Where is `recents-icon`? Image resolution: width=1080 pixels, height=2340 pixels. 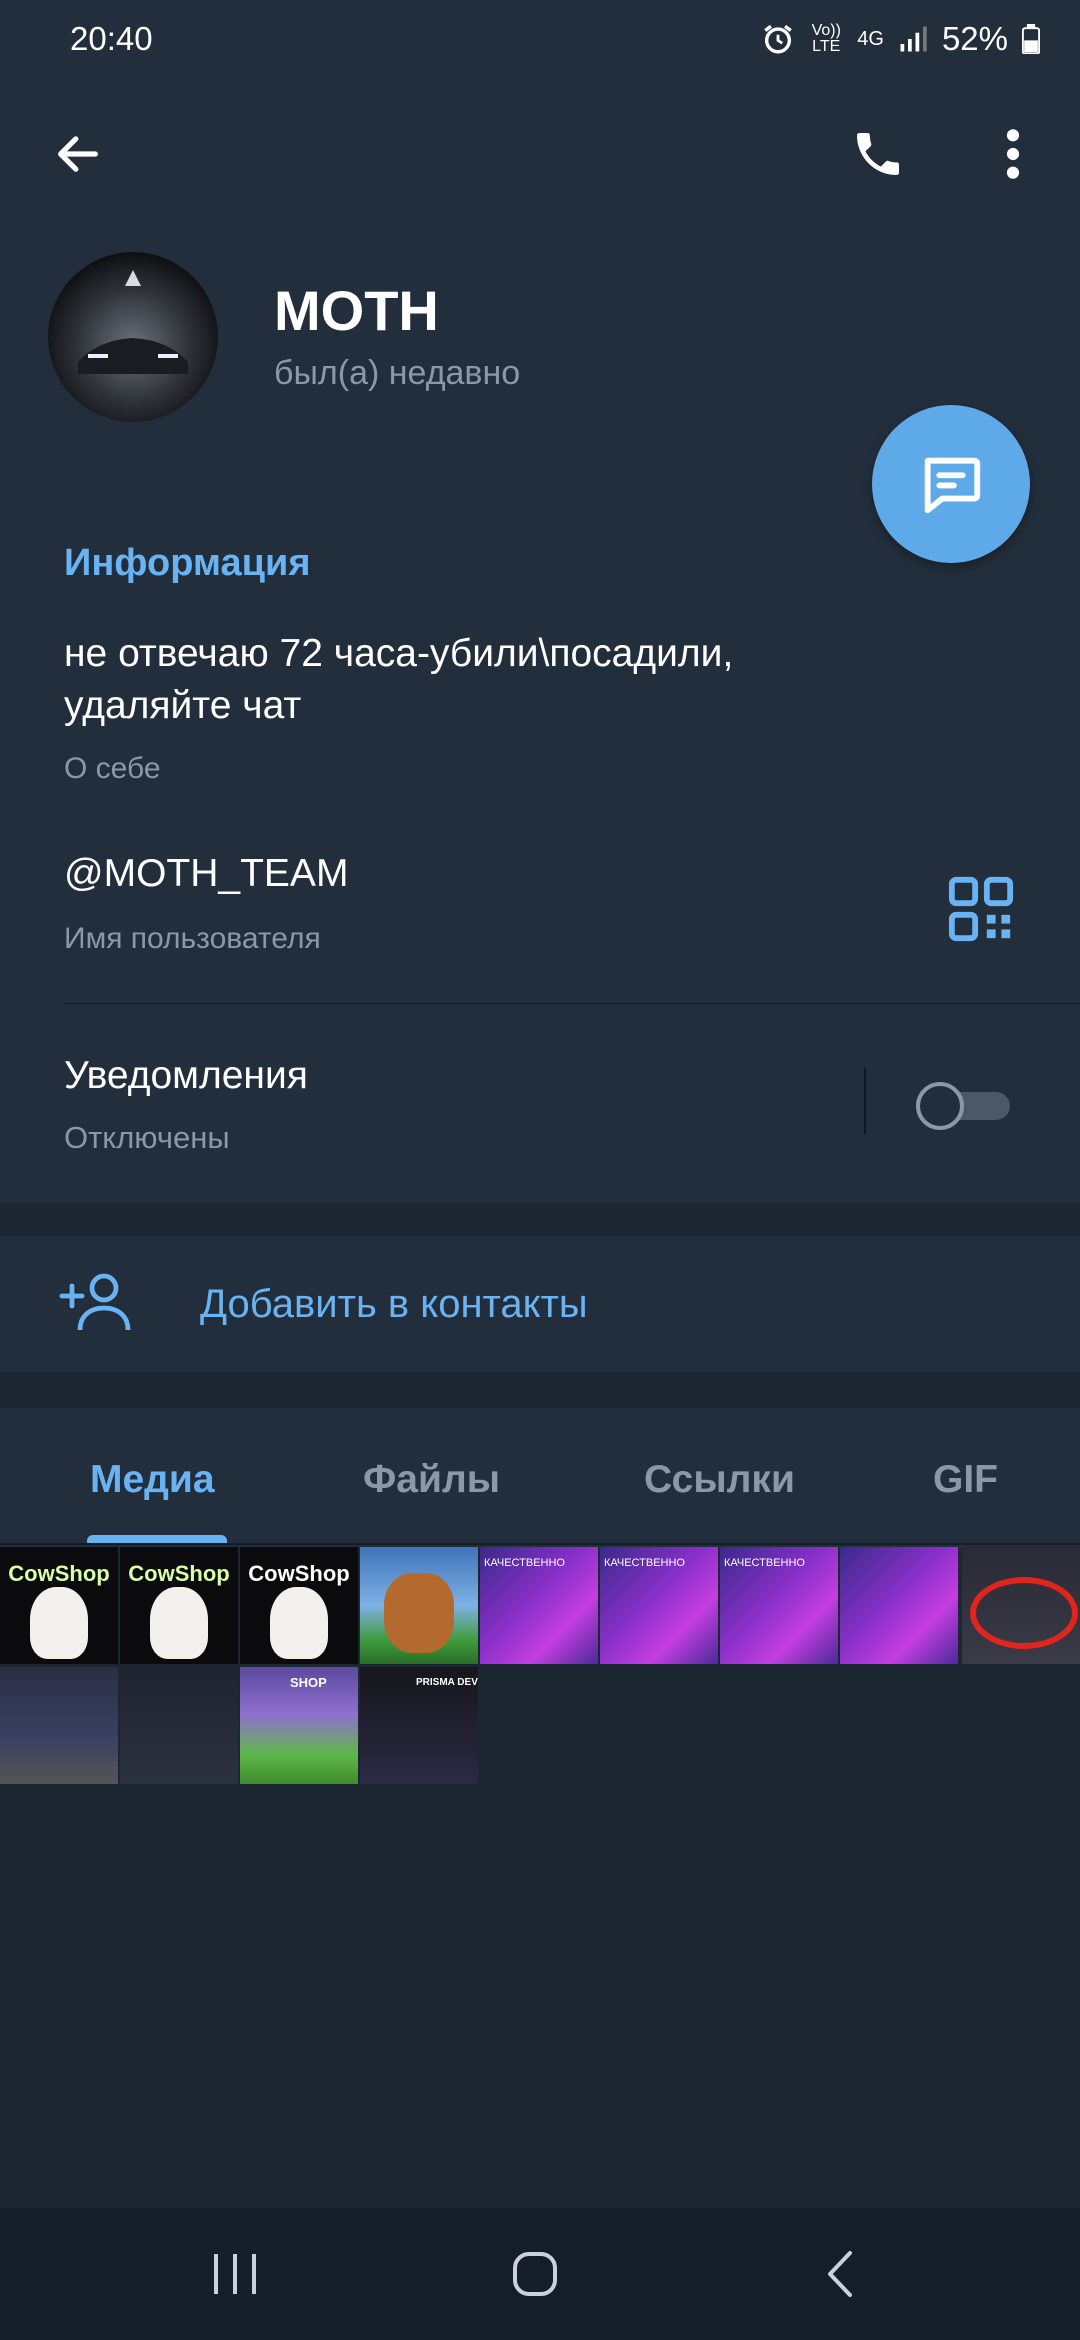
recents-icon is located at coordinates (235, 2274).